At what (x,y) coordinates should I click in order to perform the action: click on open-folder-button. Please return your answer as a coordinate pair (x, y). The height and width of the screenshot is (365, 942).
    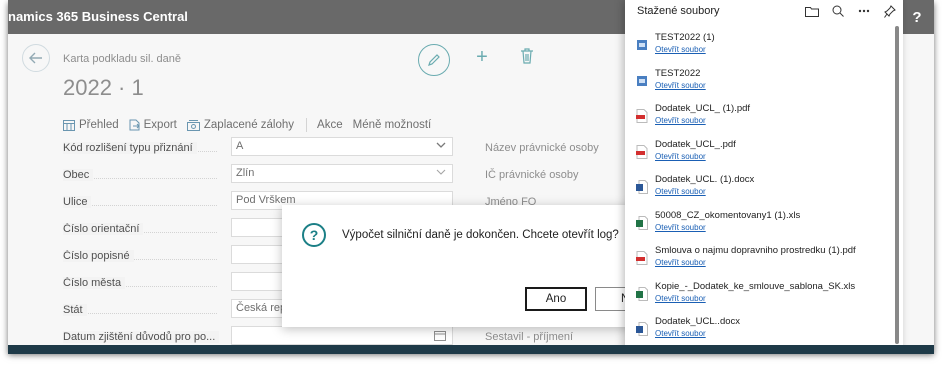
    Looking at the image, I should click on (812, 11).